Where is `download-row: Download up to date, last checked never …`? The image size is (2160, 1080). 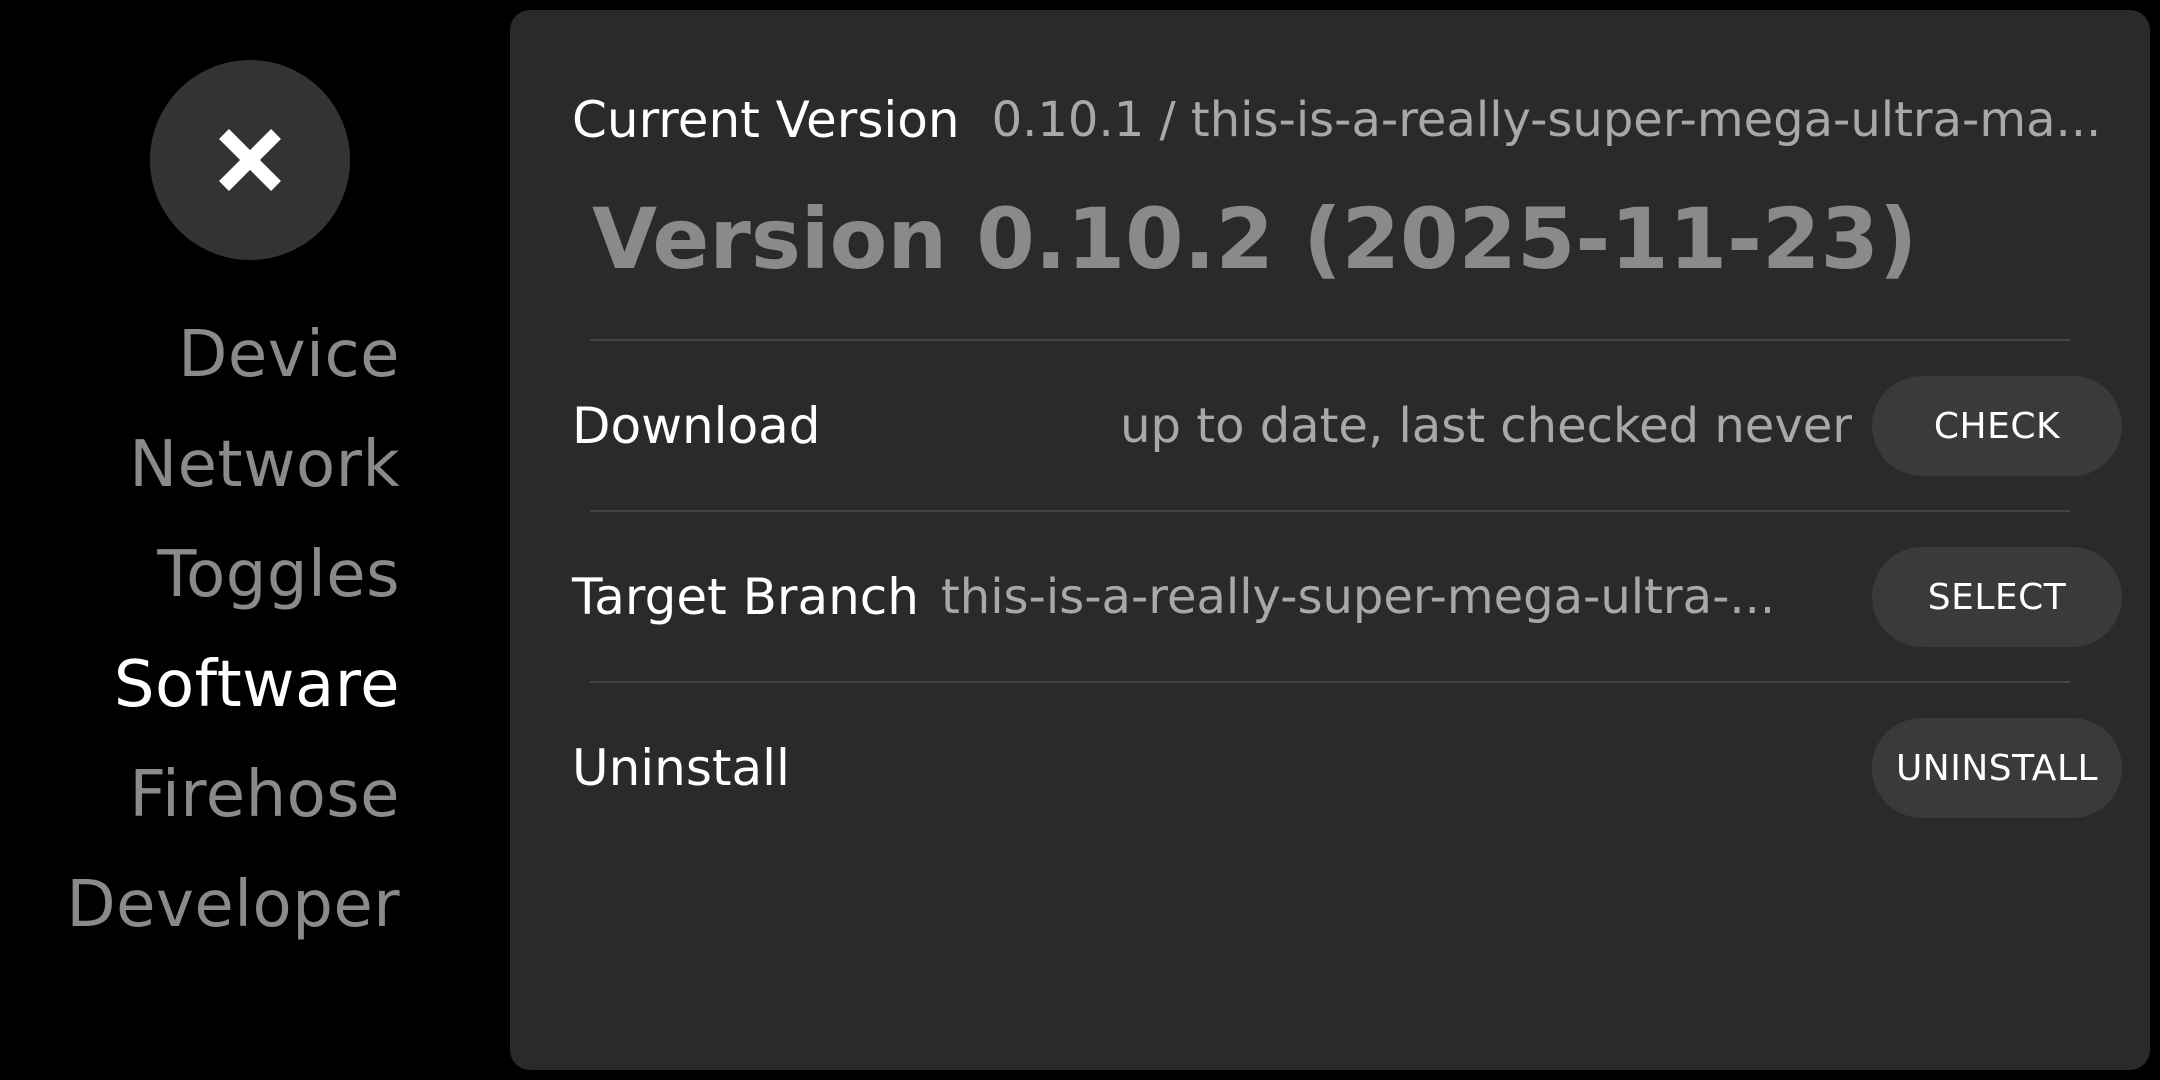 download-row: Download up to date, last checked never … is located at coordinates (1347, 426).